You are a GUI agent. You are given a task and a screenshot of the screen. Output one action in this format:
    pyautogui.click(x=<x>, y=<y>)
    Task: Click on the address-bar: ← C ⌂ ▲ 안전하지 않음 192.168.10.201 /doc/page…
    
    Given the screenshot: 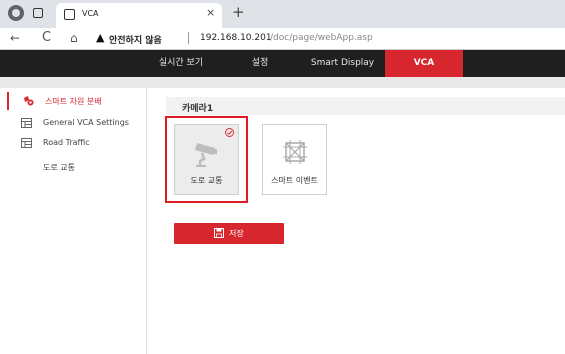 What is the action you would take?
    pyautogui.click(x=282, y=39)
    